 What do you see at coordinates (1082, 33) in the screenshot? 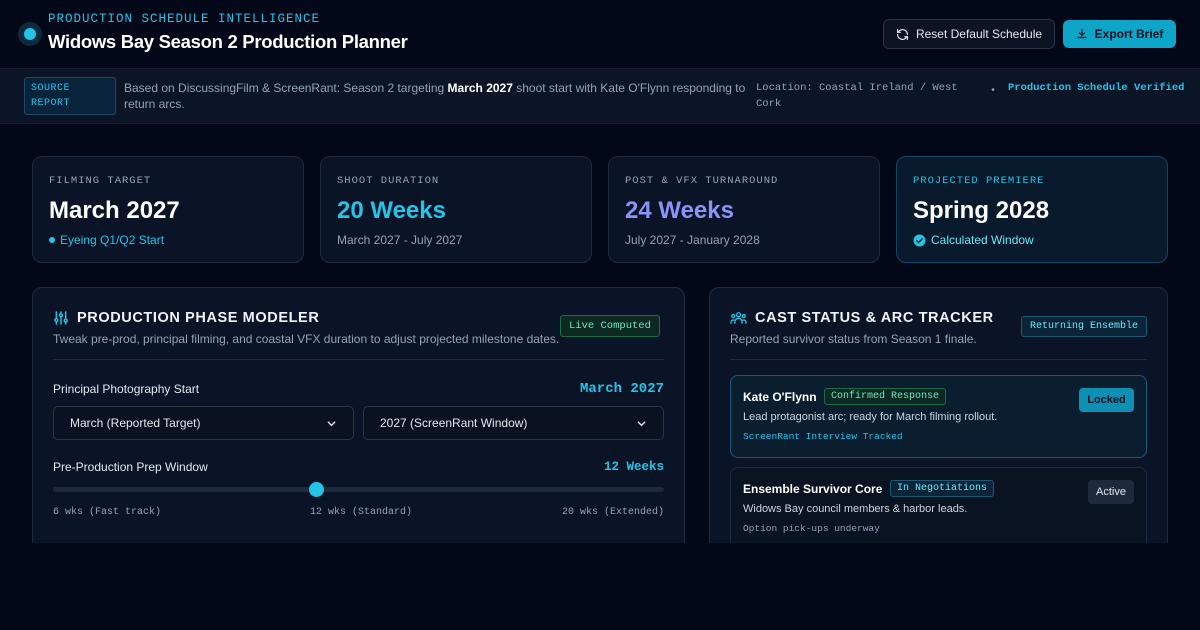
I see `download-icon` at bounding box center [1082, 33].